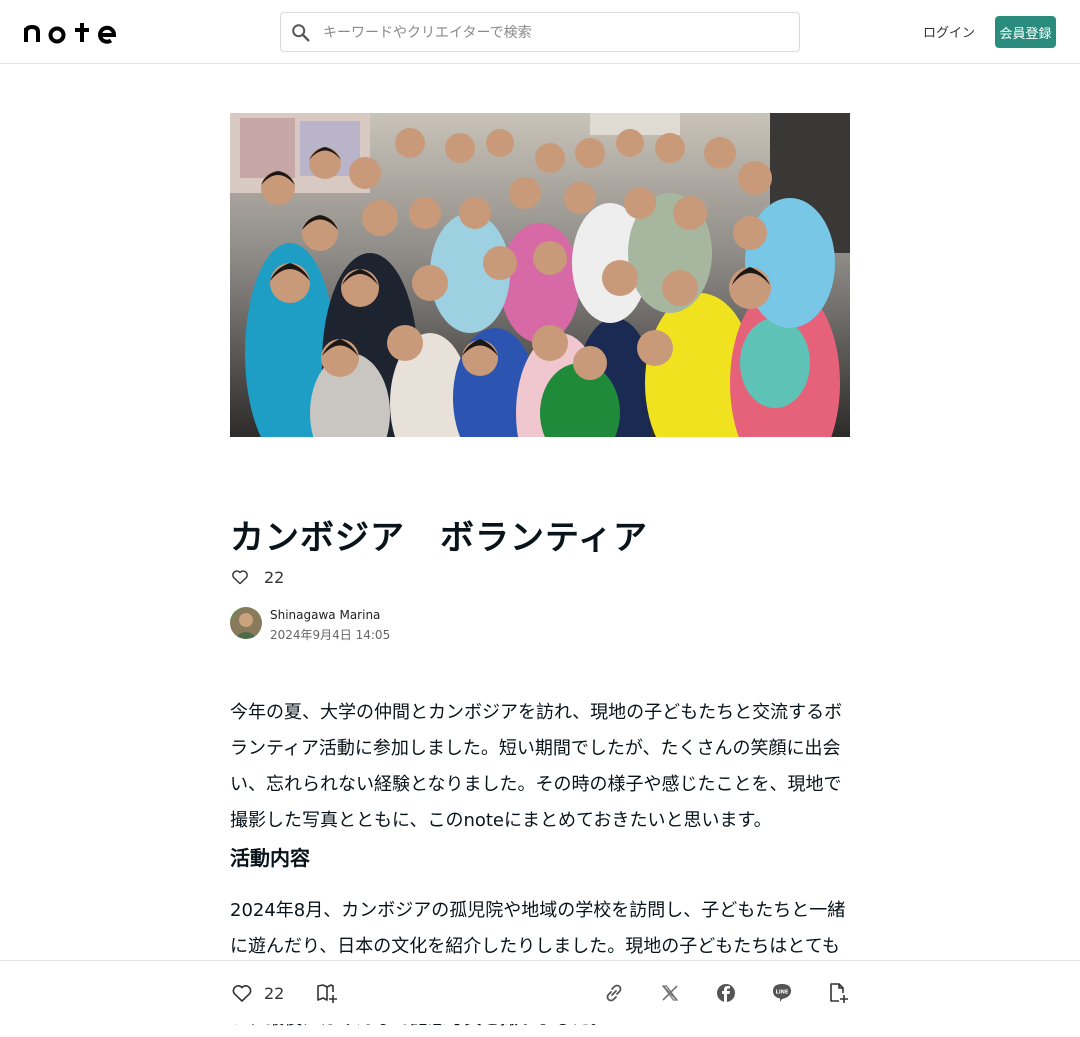 The height and width of the screenshot is (1037, 1080). I want to click on site-header: ログイン 会員登録, so click(540, 32).